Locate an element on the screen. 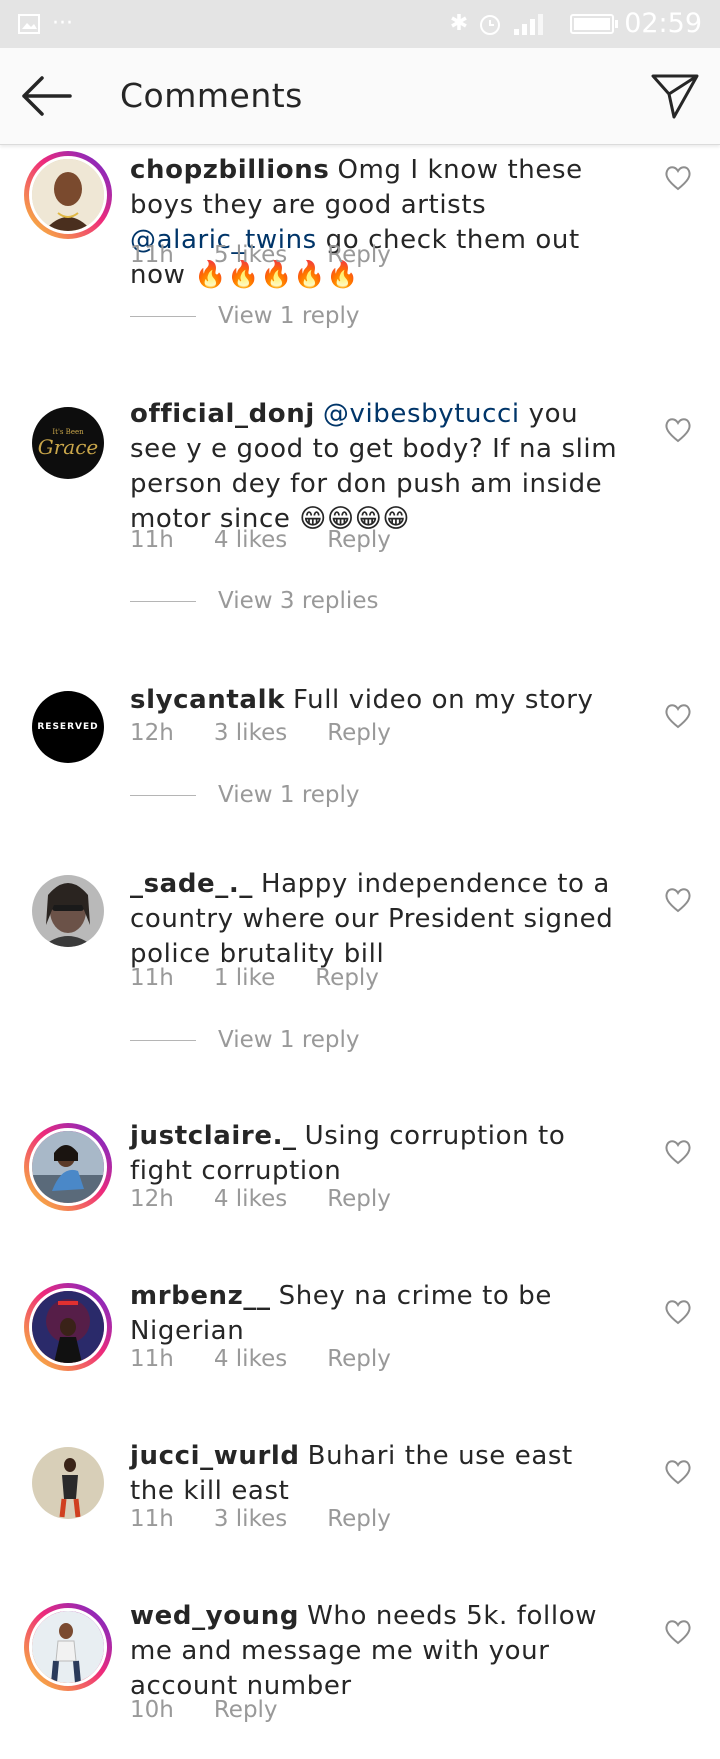 Image resolution: width=720 pixels, height=1759 pixels. status-bar: ··· ✱ 02:59 is located at coordinates (360, 24).